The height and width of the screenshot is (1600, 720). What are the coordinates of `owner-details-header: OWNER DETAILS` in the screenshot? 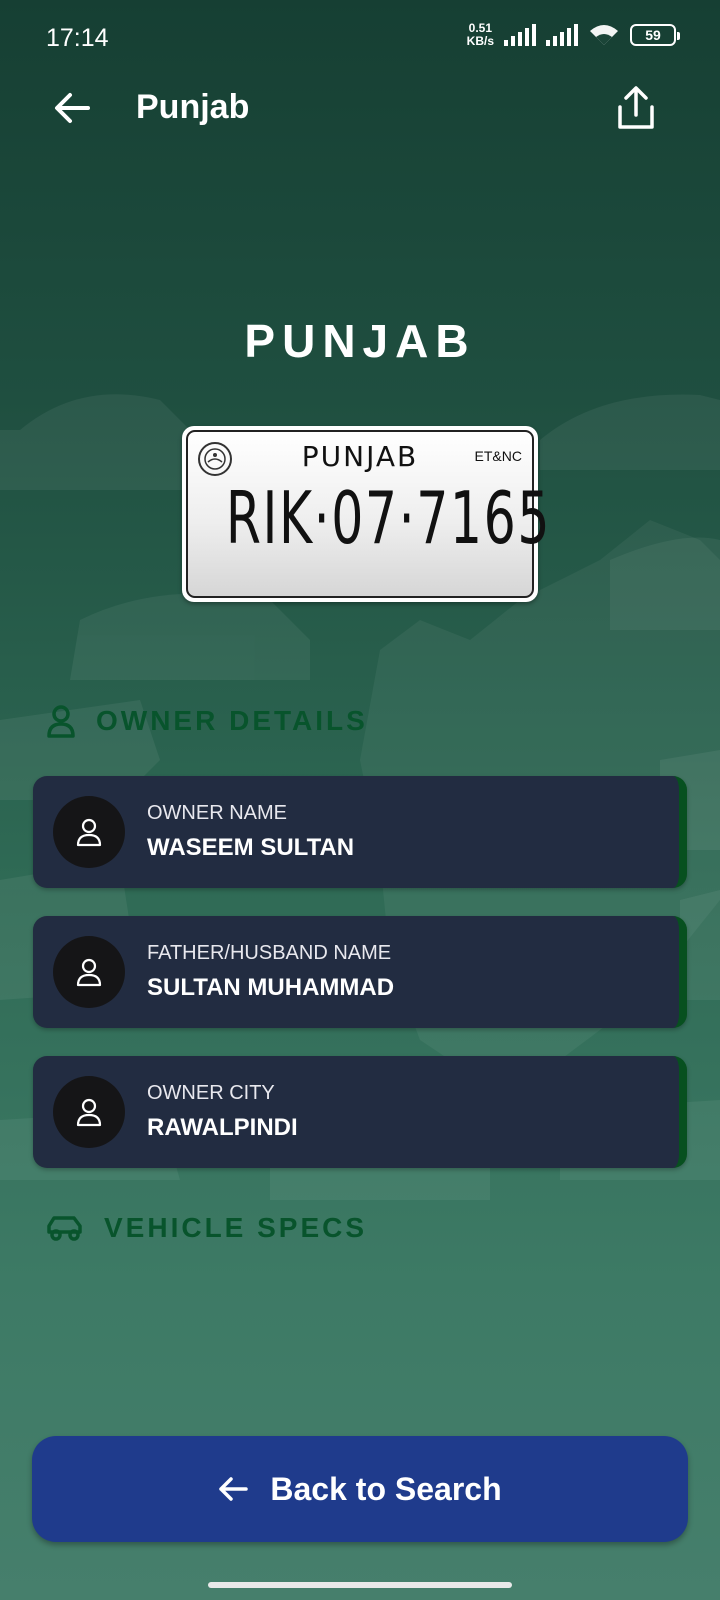 It's located at (207, 721).